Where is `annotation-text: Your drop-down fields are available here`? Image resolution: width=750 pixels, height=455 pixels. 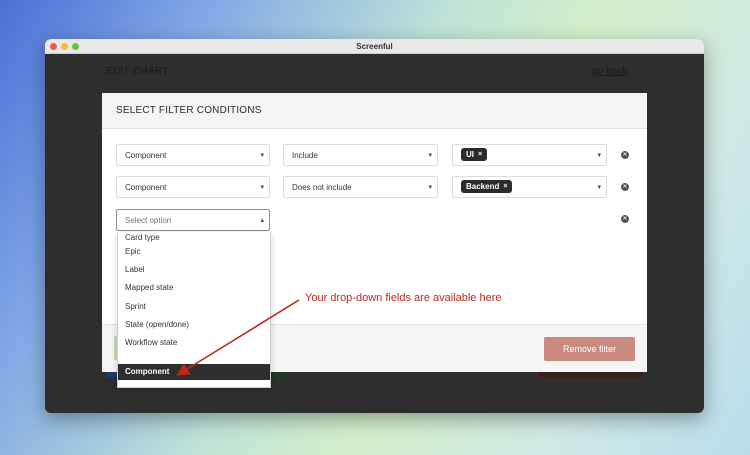 annotation-text: Your drop-down fields are available here is located at coordinates (403, 298).